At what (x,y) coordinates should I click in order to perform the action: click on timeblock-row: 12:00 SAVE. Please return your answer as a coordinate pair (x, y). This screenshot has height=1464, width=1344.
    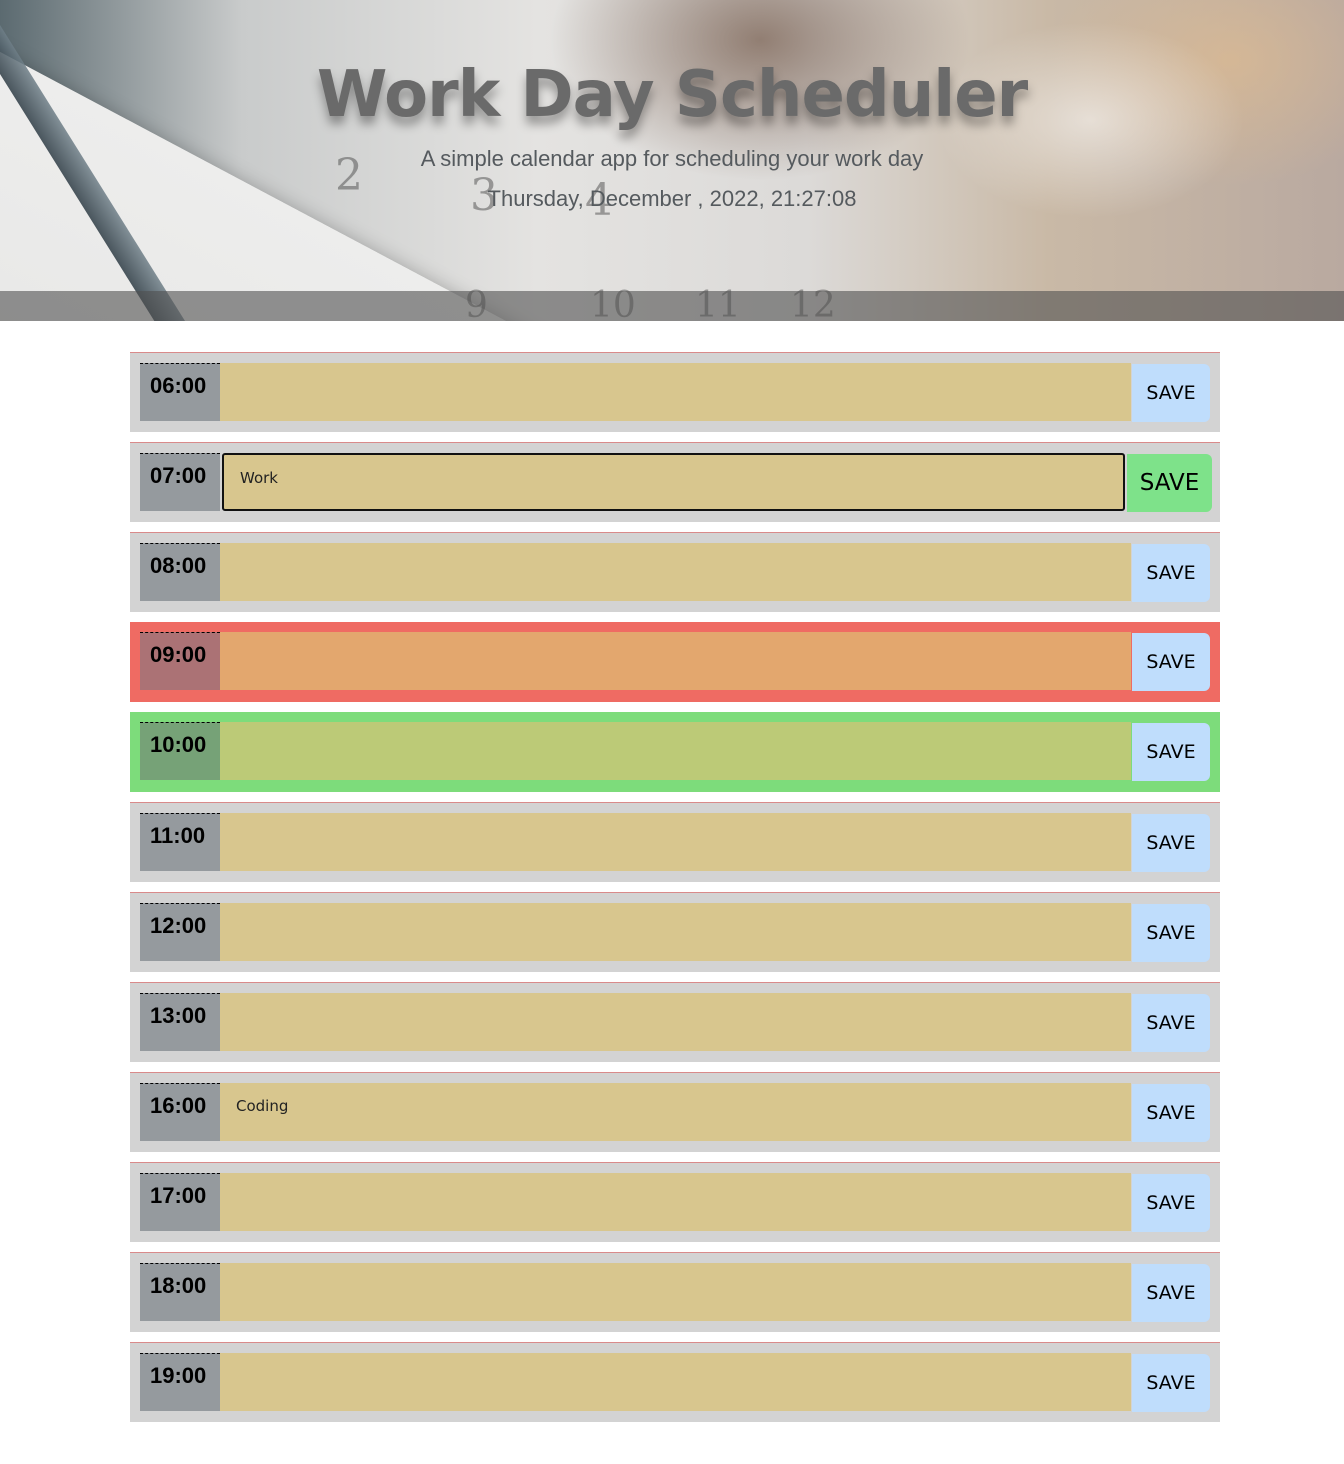
    Looking at the image, I should click on (675, 932).